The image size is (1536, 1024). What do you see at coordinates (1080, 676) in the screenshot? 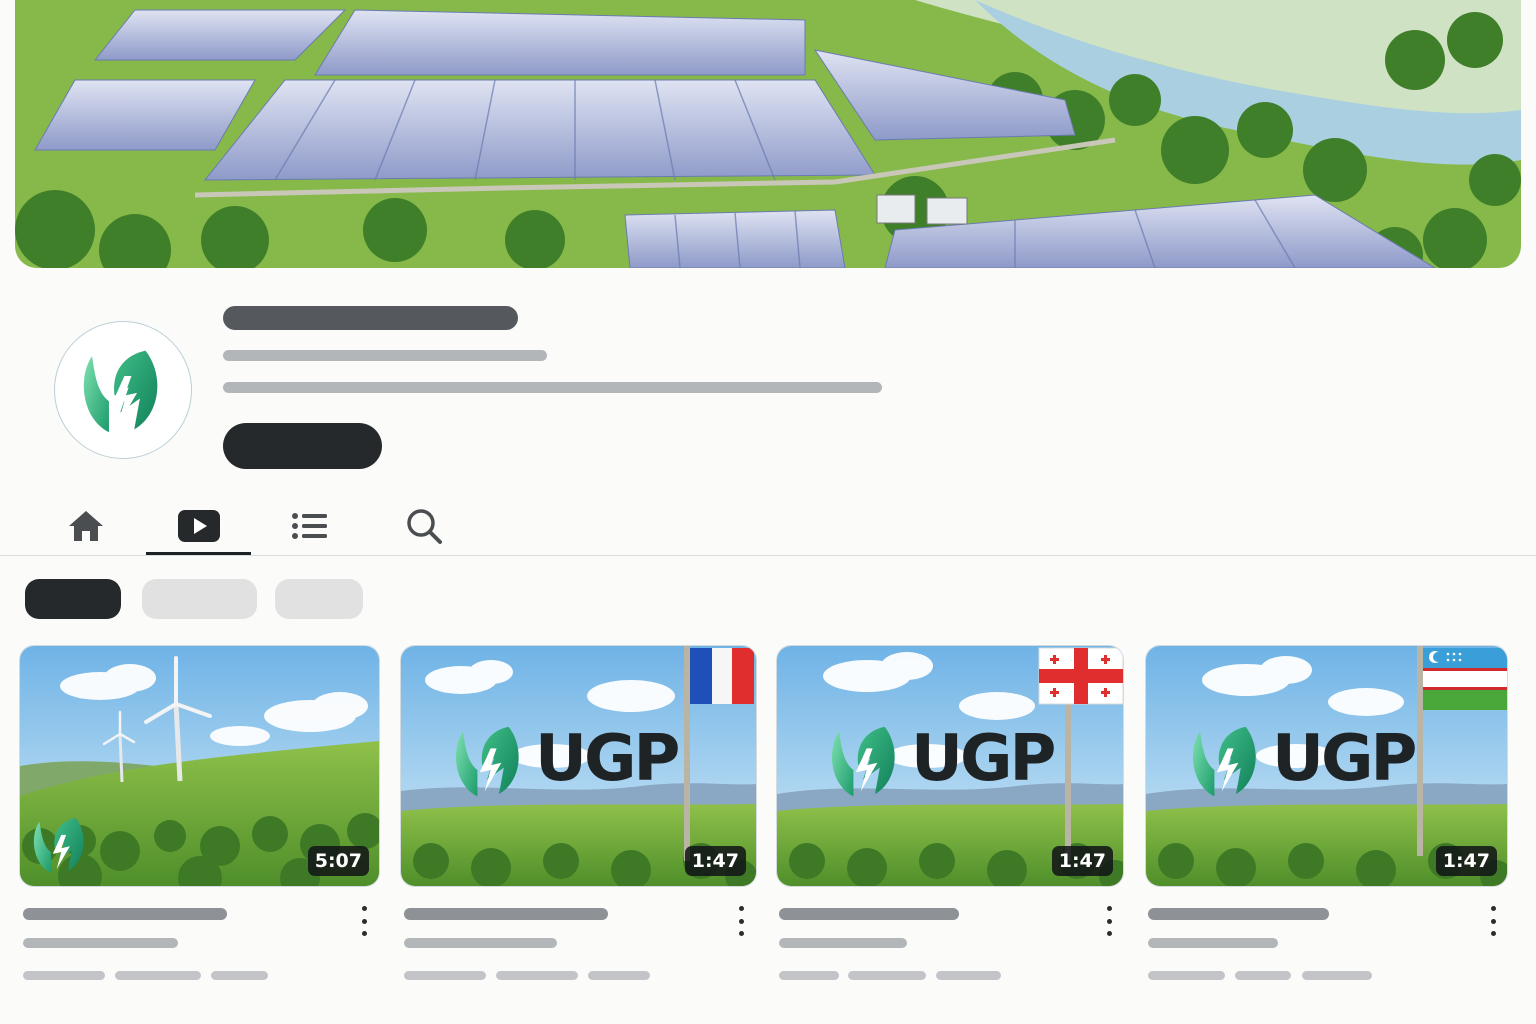
I see `georgia-flag-icon` at bounding box center [1080, 676].